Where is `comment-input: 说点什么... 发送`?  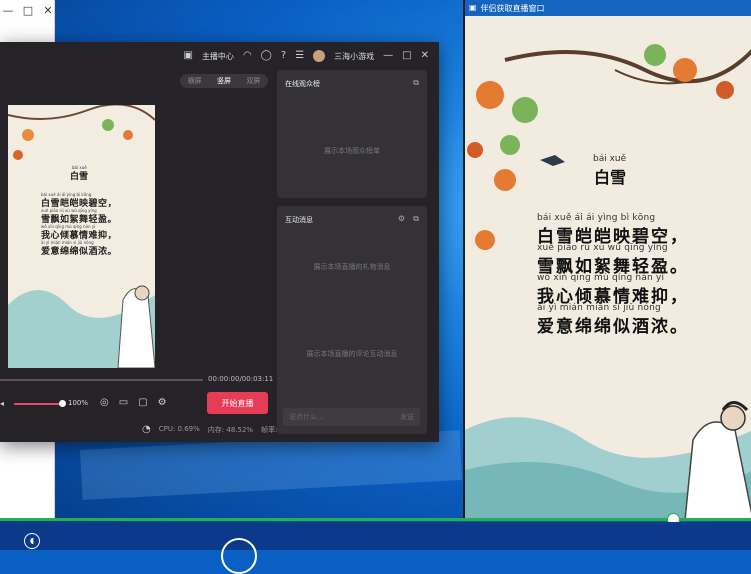
comment-input: 说点什么... 发送 is located at coordinates (351, 417).